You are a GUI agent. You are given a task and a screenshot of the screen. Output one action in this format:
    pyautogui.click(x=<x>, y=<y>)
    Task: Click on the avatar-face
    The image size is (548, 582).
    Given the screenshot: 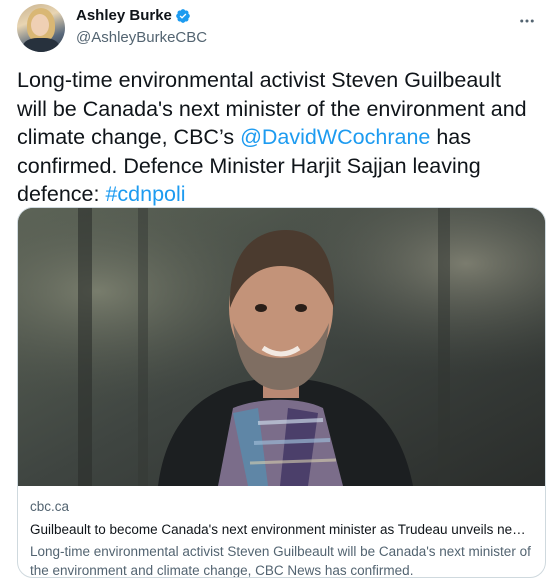 What is the action you would take?
    pyautogui.click(x=40, y=25)
    